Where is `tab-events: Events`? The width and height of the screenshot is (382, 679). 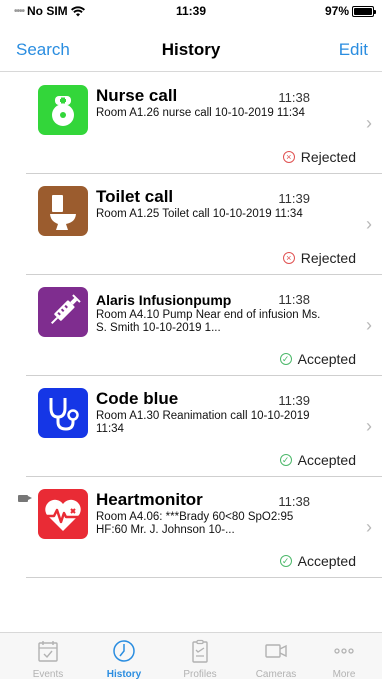 tab-events: Events is located at coordinates (48, 656).